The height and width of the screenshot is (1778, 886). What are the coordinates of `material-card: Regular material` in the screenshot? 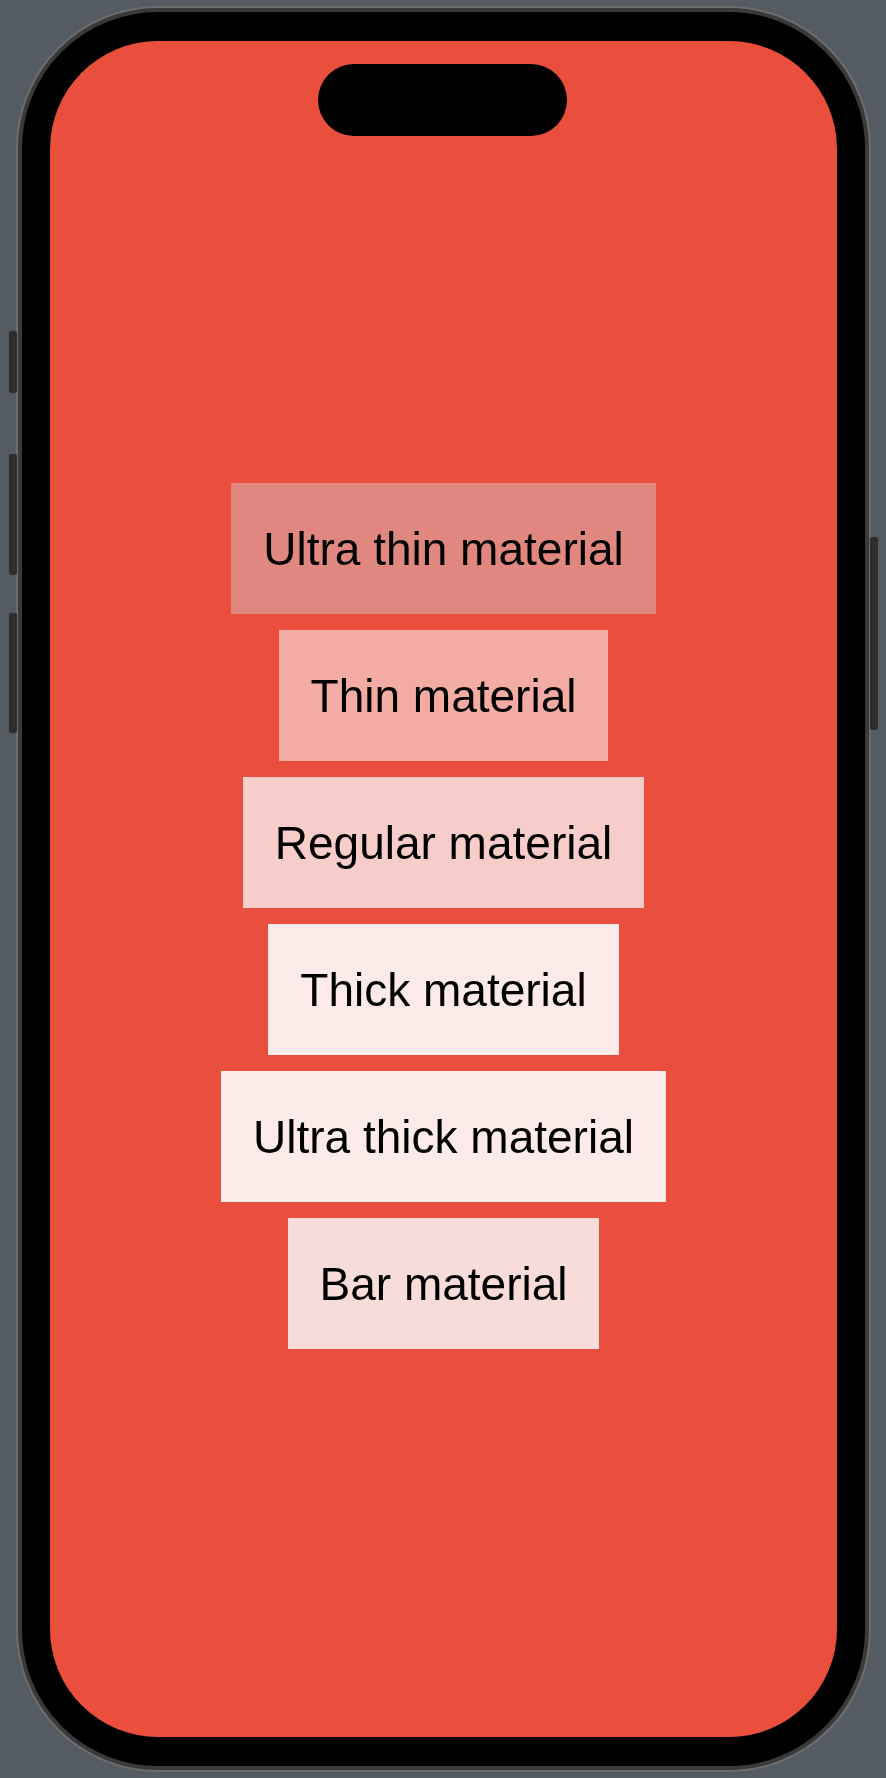 It's located at (443, 842).